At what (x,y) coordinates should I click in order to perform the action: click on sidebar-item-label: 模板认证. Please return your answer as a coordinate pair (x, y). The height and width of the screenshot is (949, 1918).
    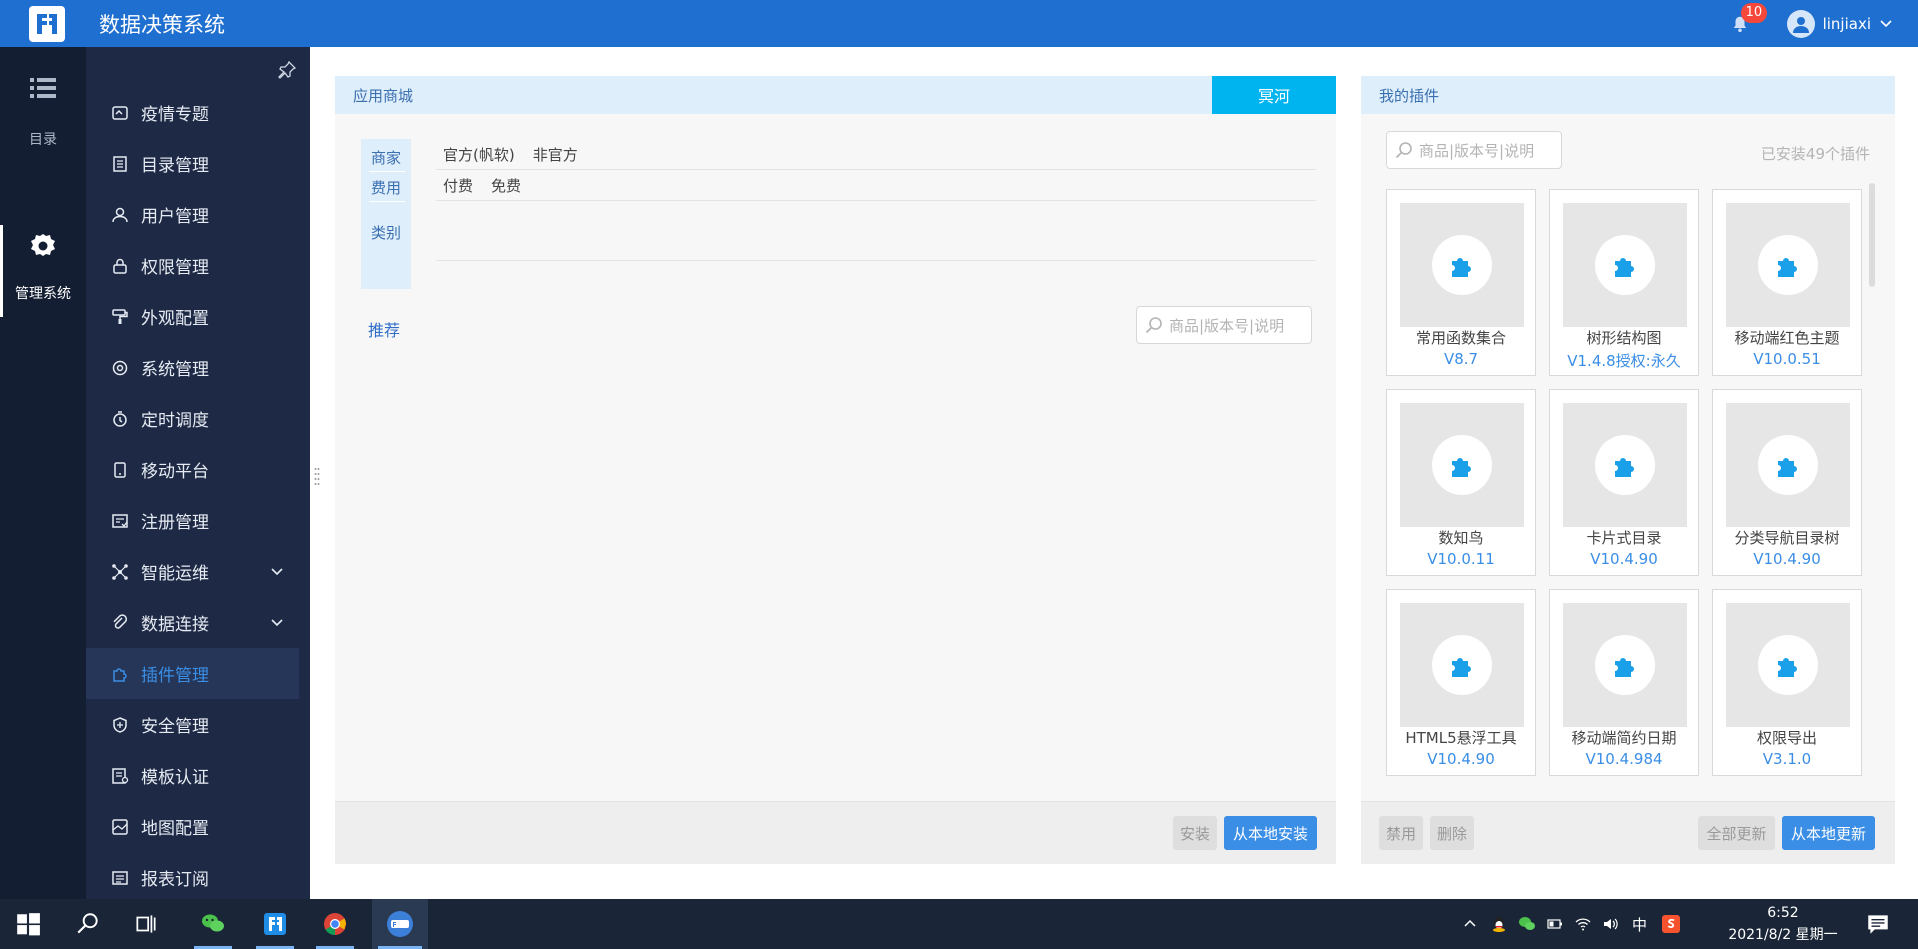
    Looking at the image, I should click on (175, 778).